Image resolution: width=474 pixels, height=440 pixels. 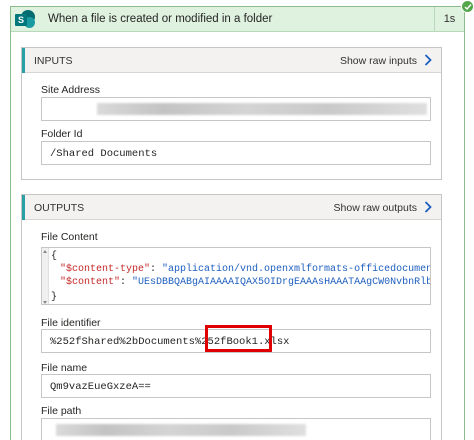 What do you see at coordinates (62, 134) in the screenshot?
I see `folder-id-label: Folder Id` at bounding box center [62, 134].